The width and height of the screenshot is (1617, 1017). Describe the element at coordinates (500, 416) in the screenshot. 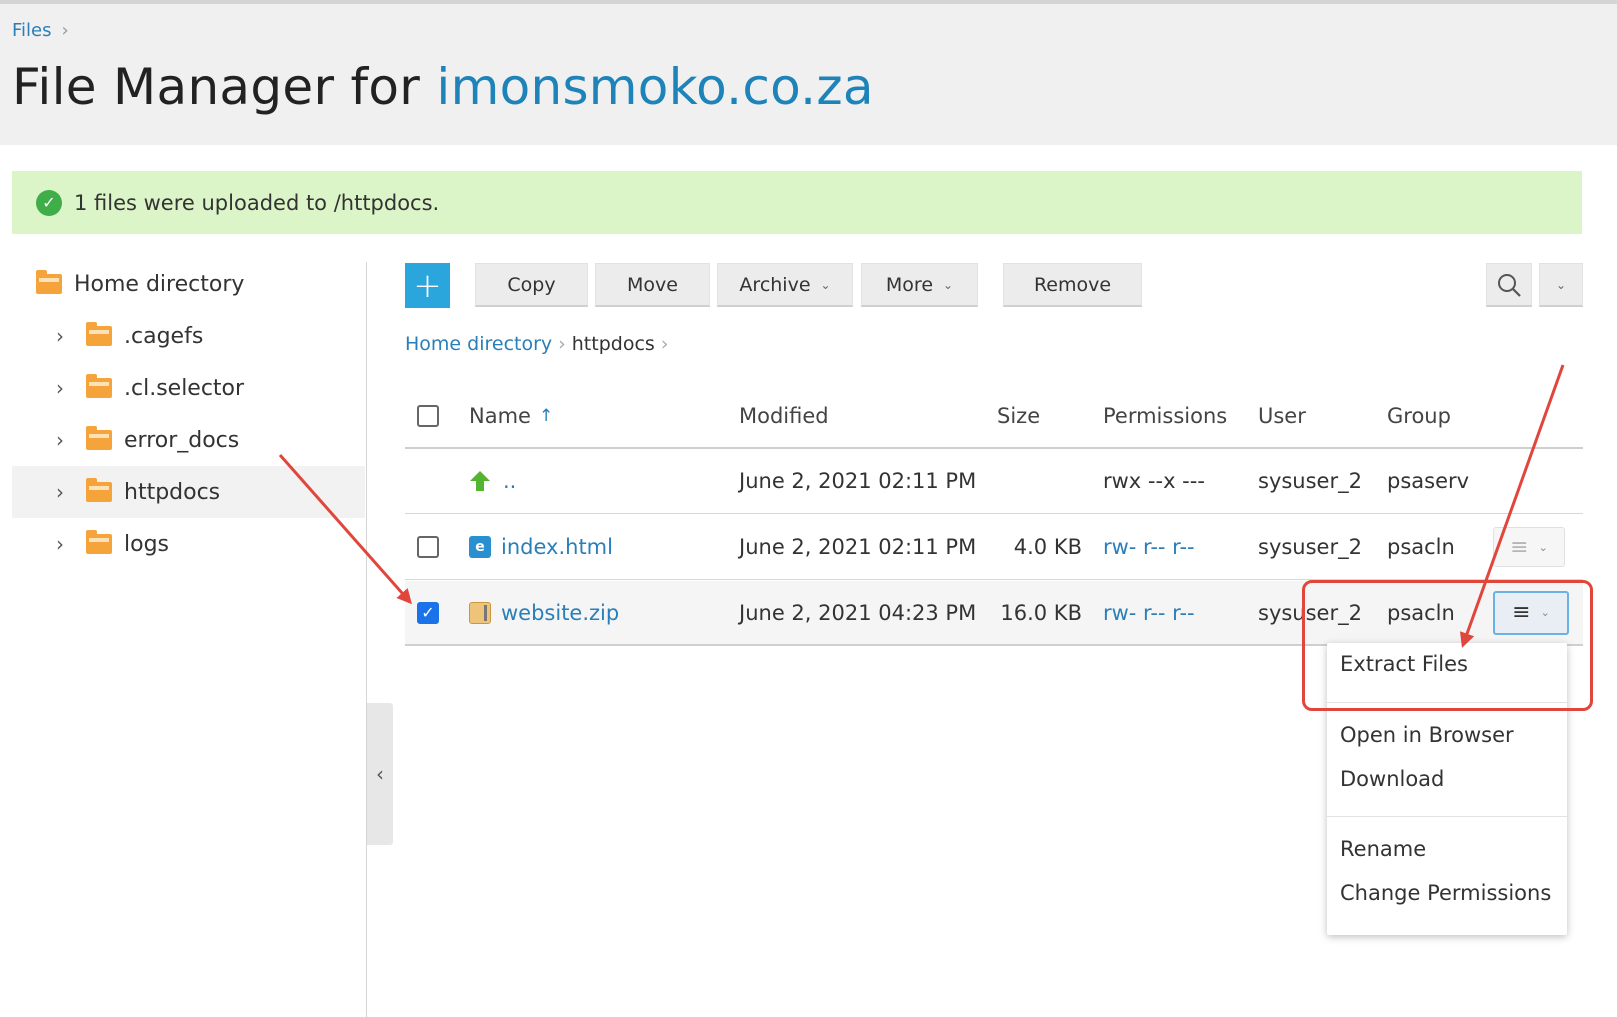

I see `column-header-name-label: Name` at that location.